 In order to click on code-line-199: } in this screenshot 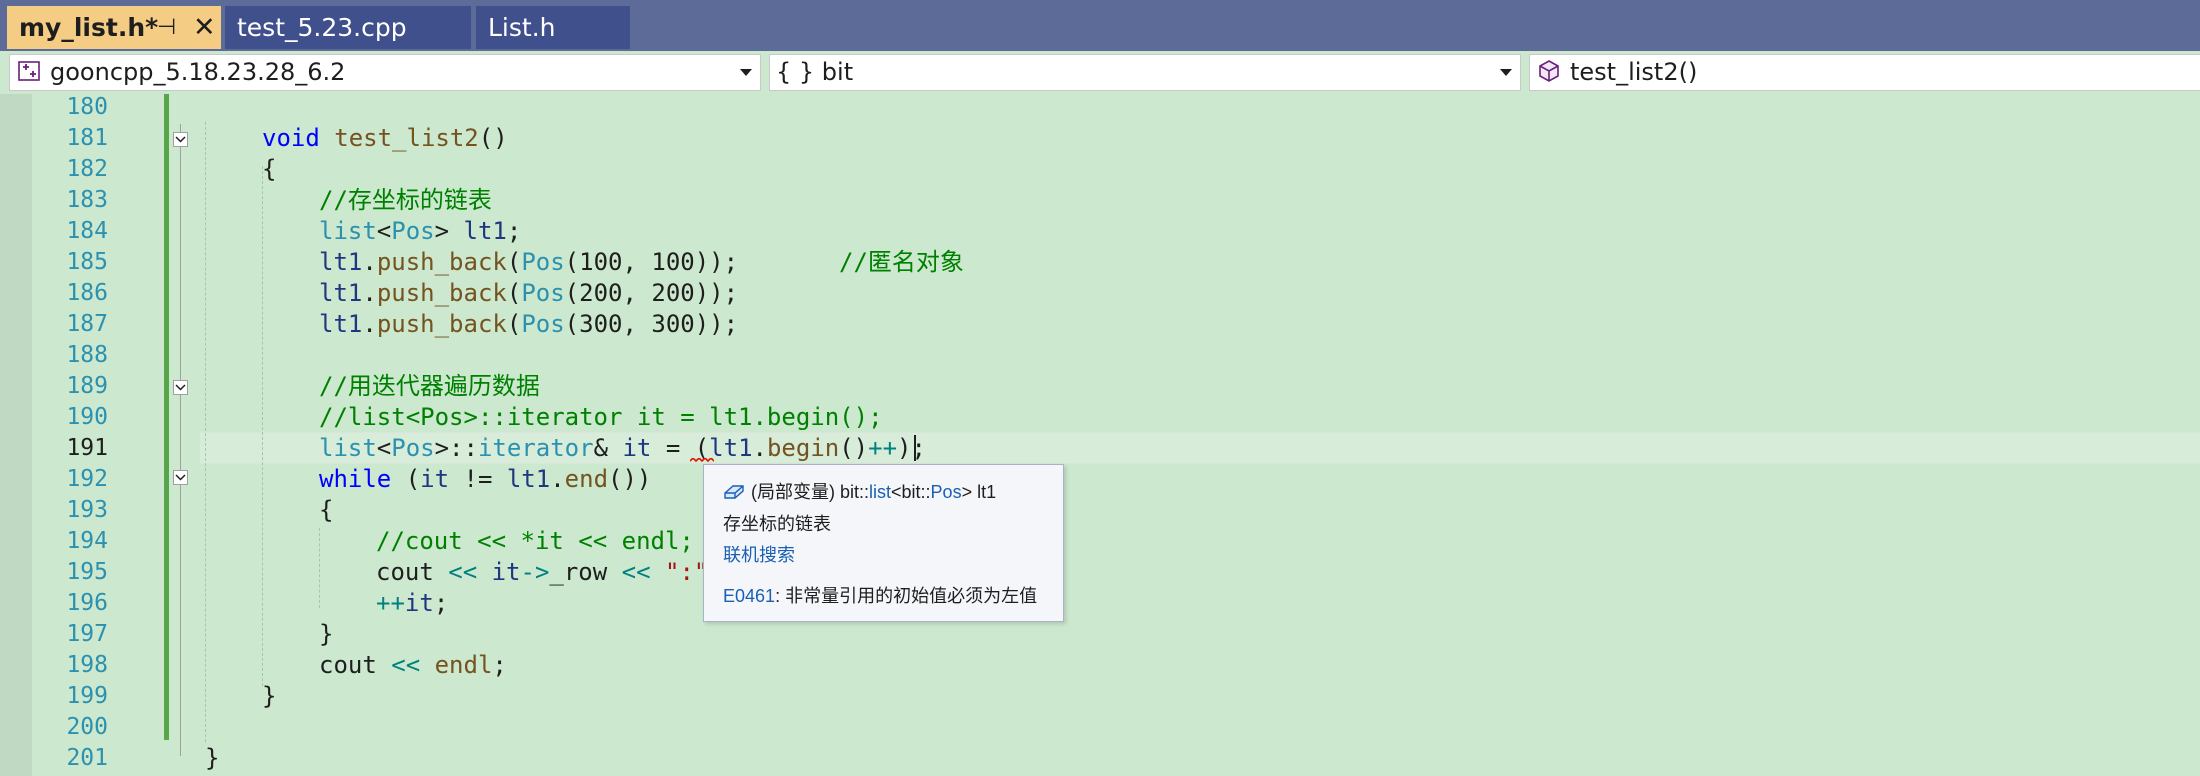, I will do `click(269, 696)`.